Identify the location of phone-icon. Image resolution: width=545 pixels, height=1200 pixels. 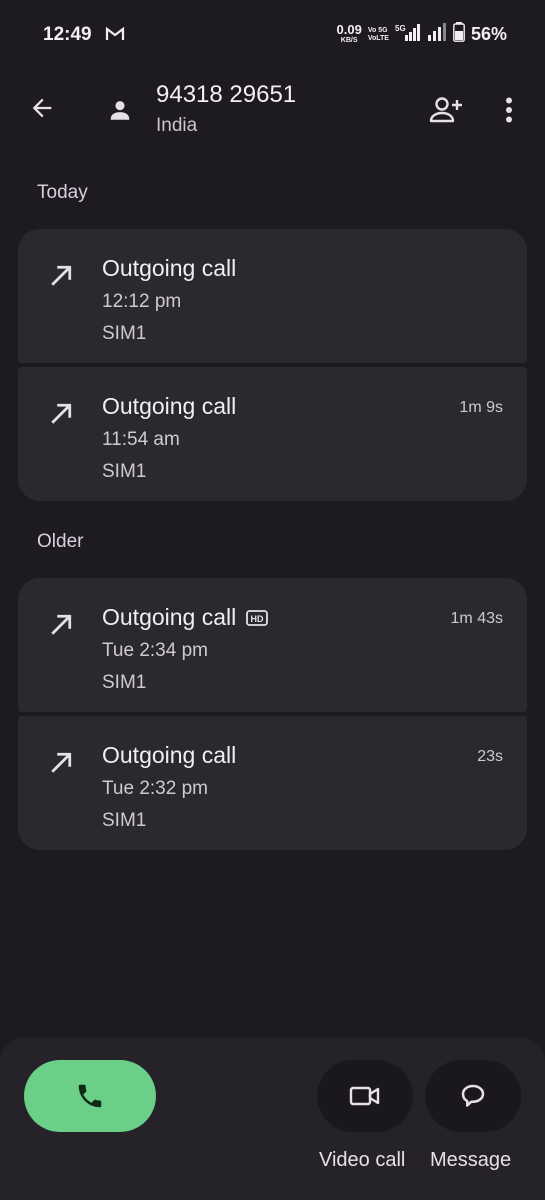
(90, 1096).